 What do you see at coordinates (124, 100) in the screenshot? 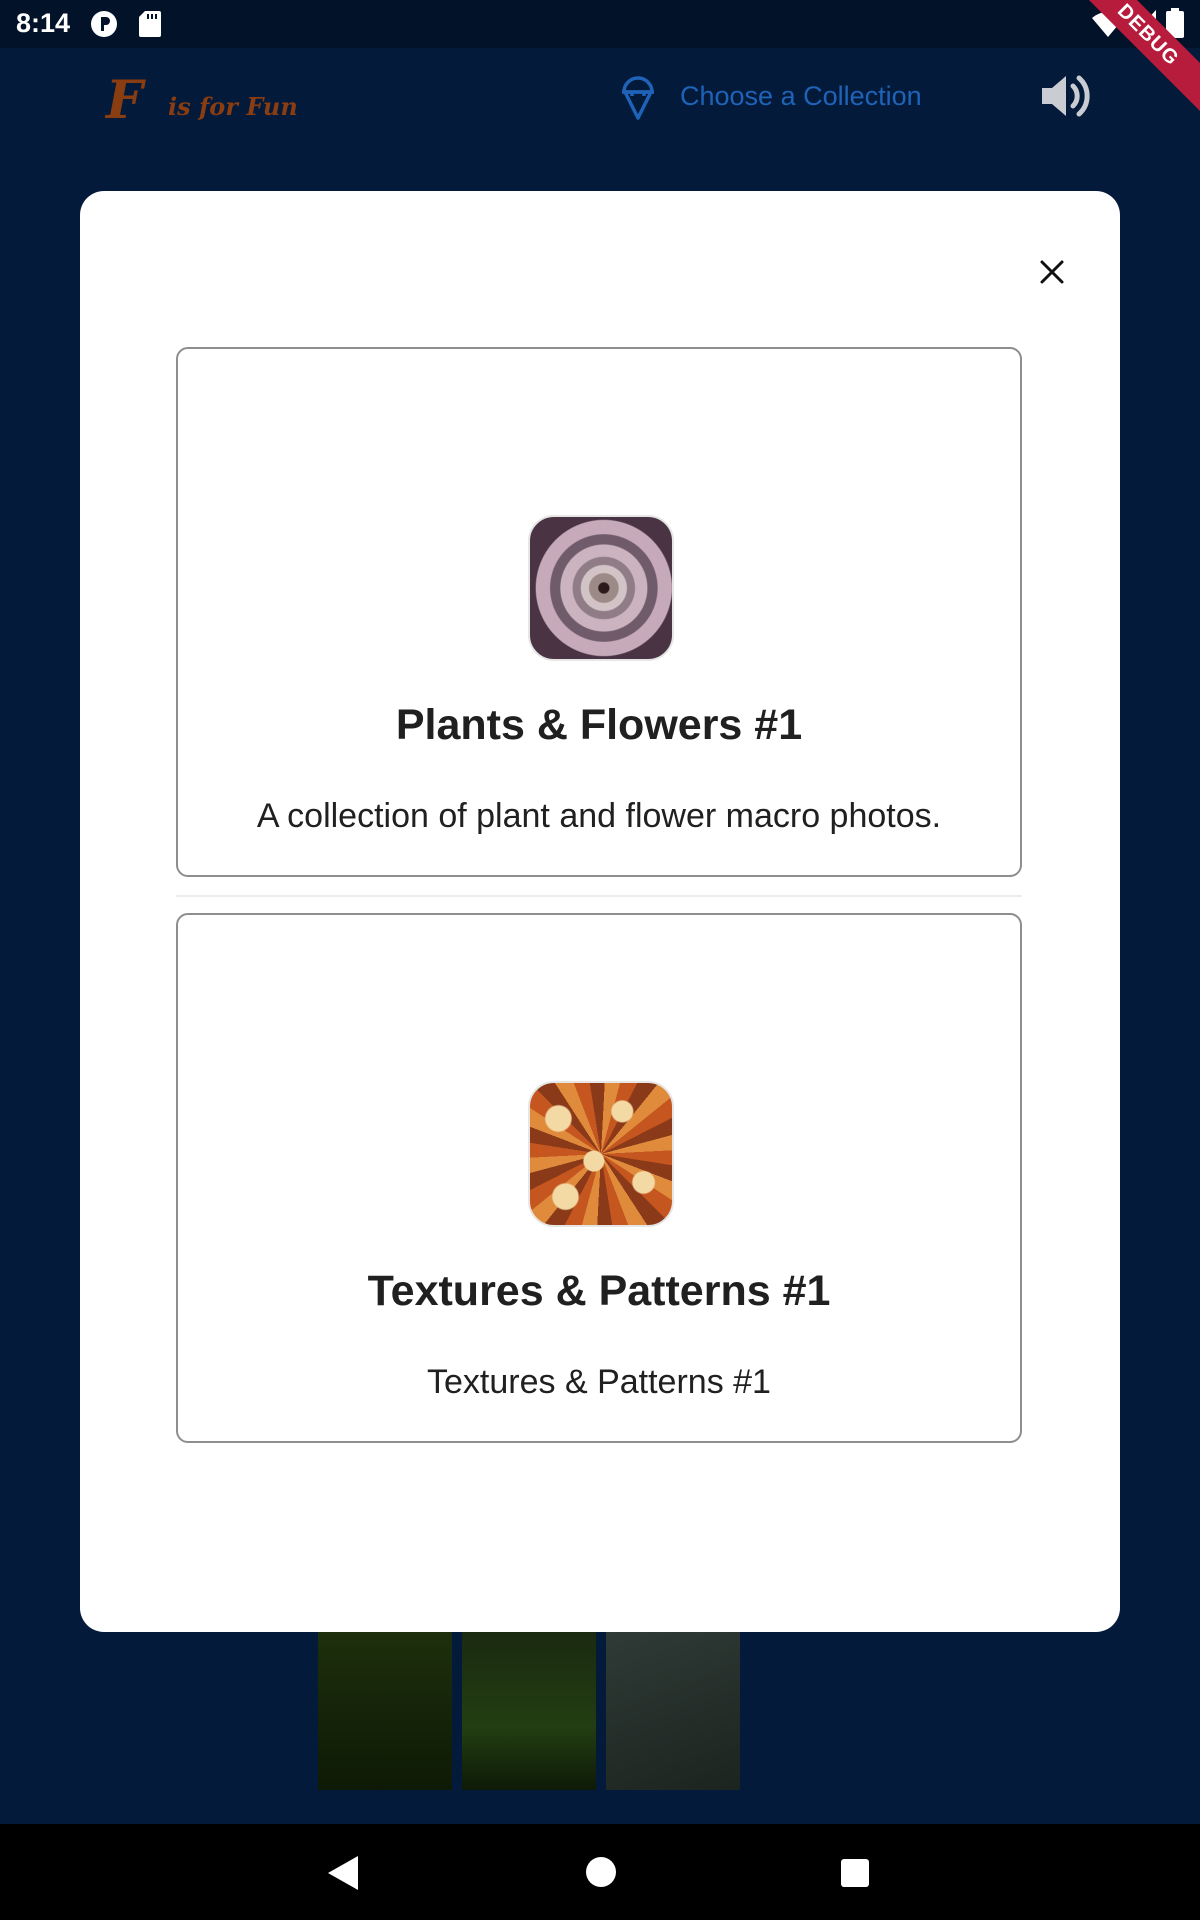
I see `logo-letter: F` at bounding box center [124, 100].